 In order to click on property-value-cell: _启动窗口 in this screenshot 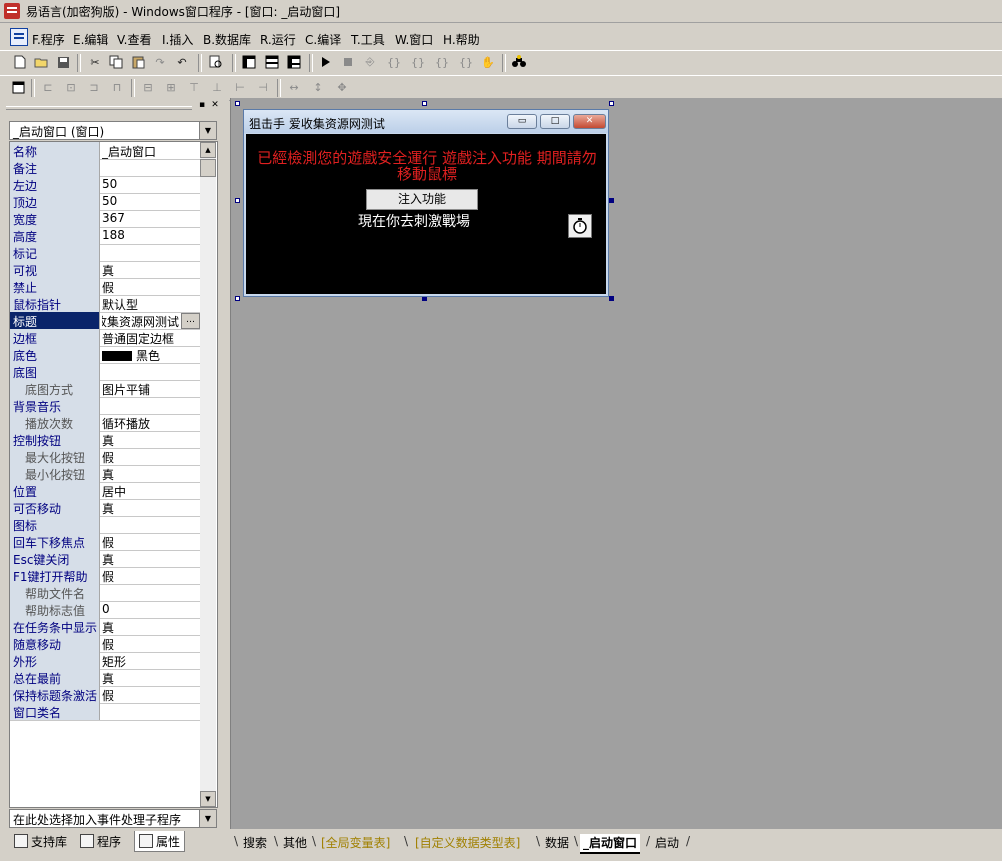, I will do `click(150, 151)`.